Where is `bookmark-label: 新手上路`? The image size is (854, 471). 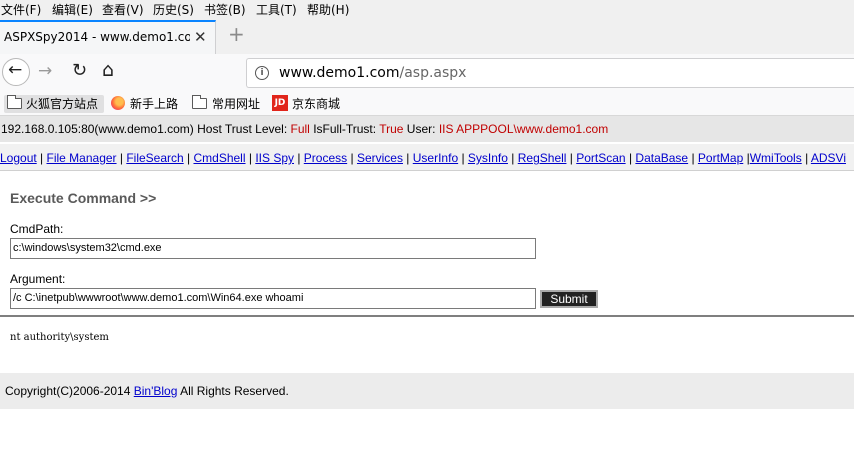
bookmark-label: 新手上路 is located at coordinates (154, 104).